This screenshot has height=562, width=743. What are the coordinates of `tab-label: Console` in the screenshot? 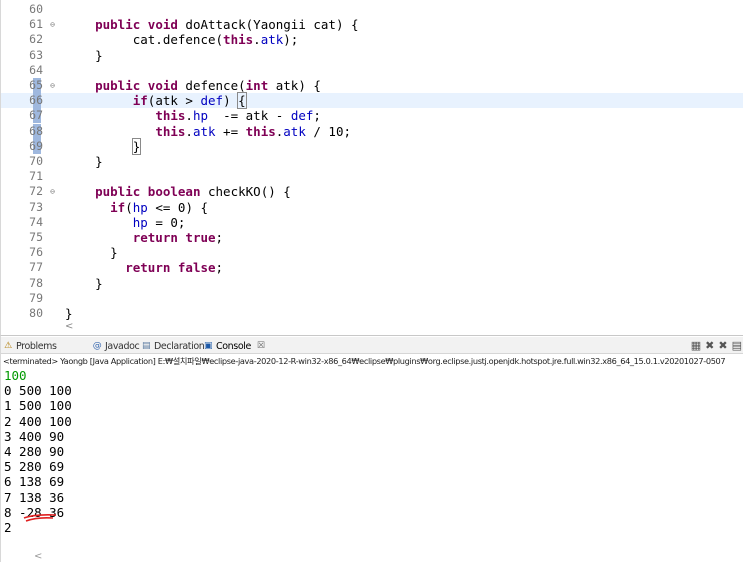 It's located at (233, 346).